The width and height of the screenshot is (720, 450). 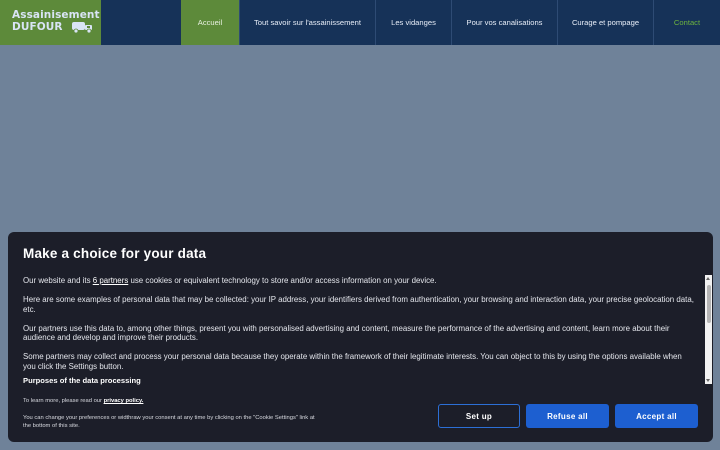 What do you see at coordinates (210, 22) in the screenshot?
I see `nav-item-accueil: Accueil` at bounding box center [210, 22].